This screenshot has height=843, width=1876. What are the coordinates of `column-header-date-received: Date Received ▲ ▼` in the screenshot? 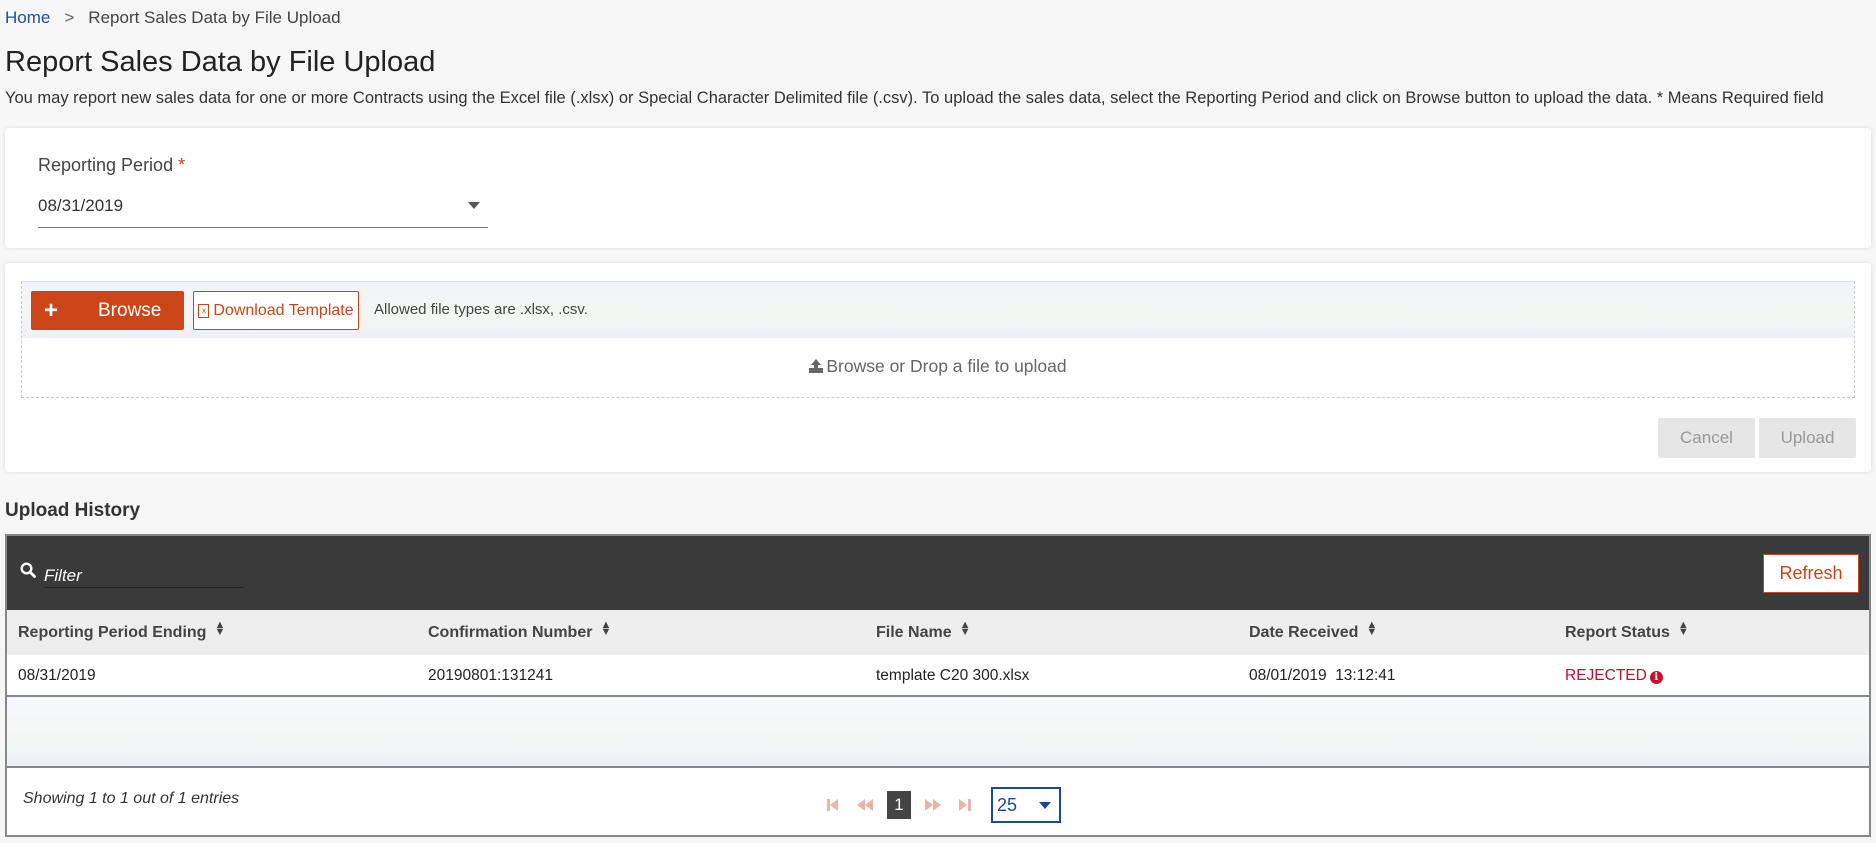 It's located at (1313, 630).